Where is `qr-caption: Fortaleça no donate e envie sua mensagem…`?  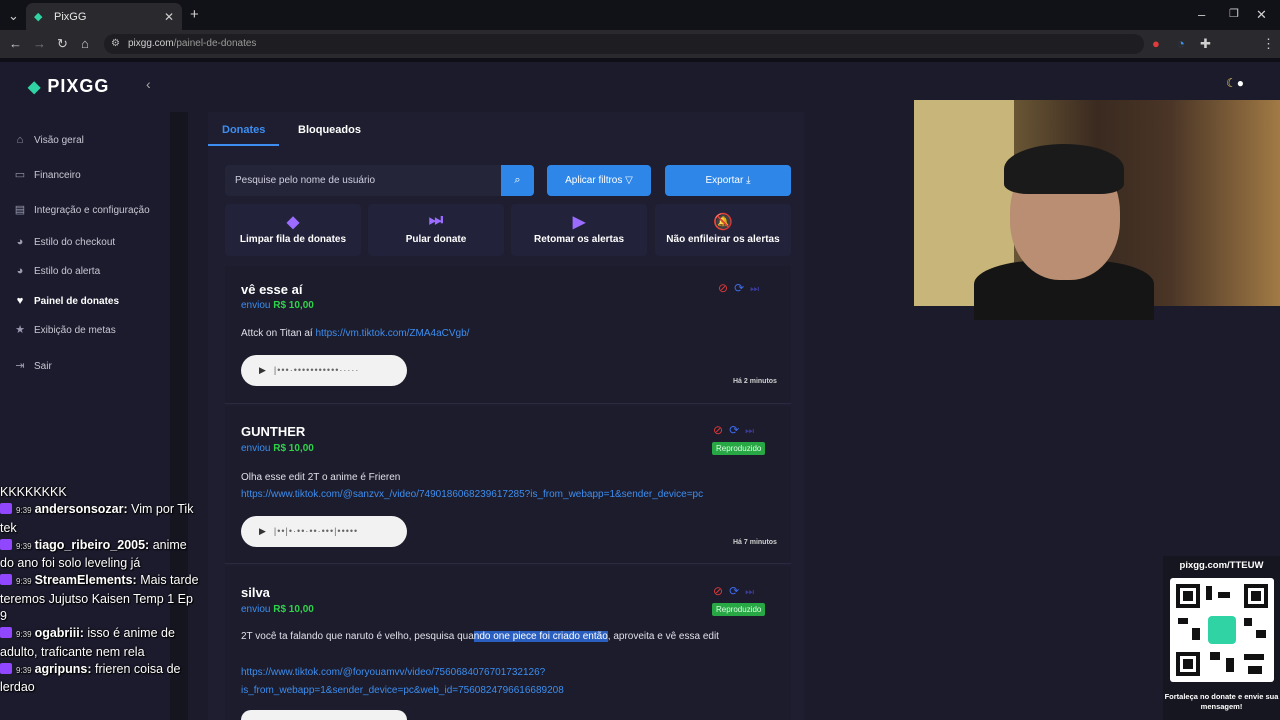 qr-caption: Fortaleça no donate e envie sua mensagem… is located at coordinates (1221, 701).